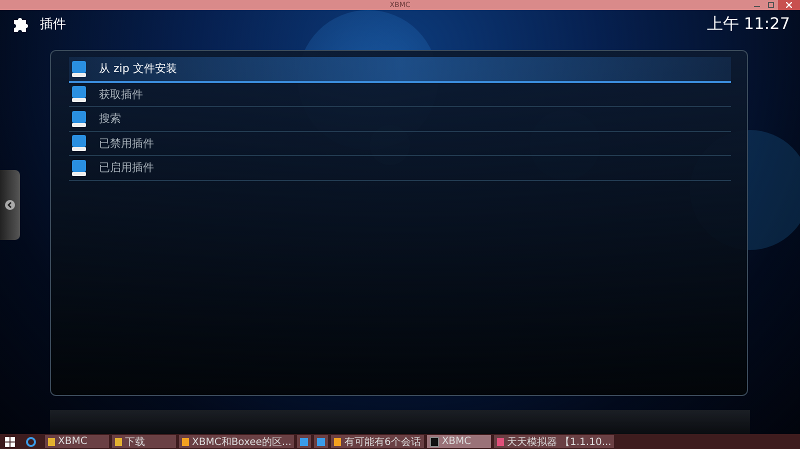  I want to click on taskbar-item: 下载, so click(144, 441).